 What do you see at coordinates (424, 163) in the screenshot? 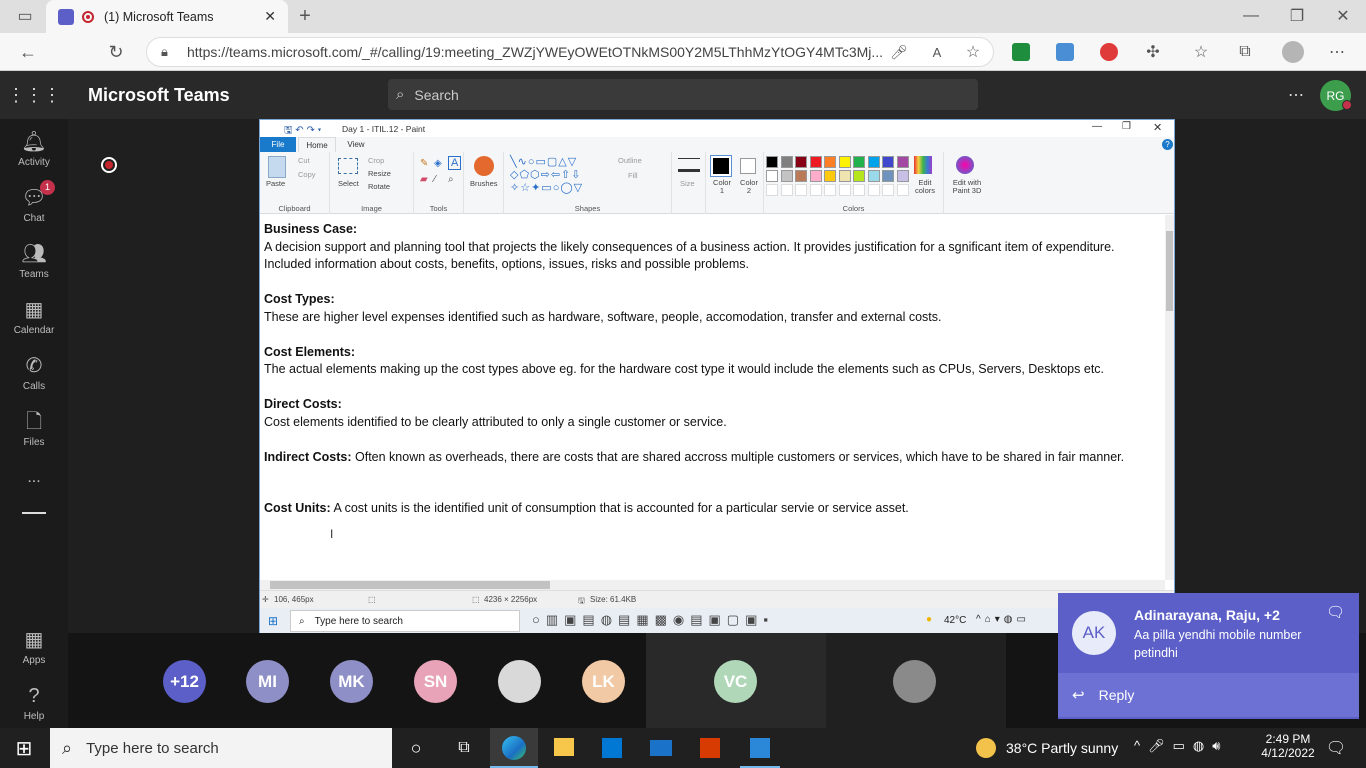
I see `pencil-icon: ✎` at bounding box center [424, 163].